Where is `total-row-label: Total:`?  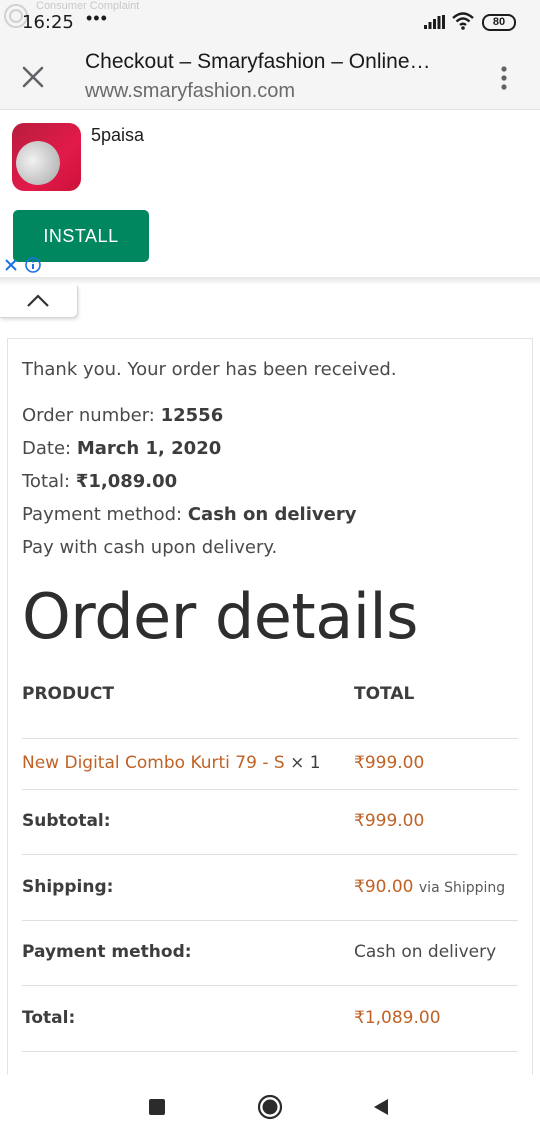 total-row-label: Total: is located at coordinates (49, 1018).